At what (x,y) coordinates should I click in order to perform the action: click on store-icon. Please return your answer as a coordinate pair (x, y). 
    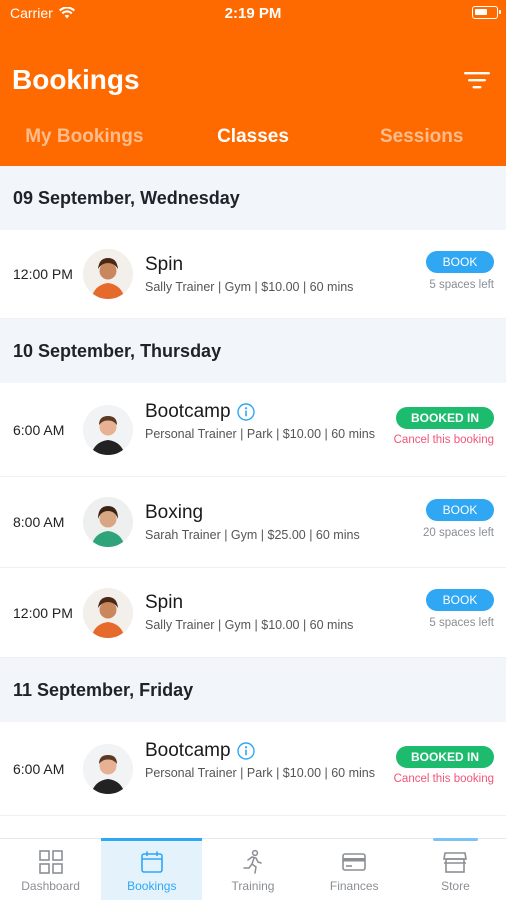
    Looking at the image, I should click on (455, 862).